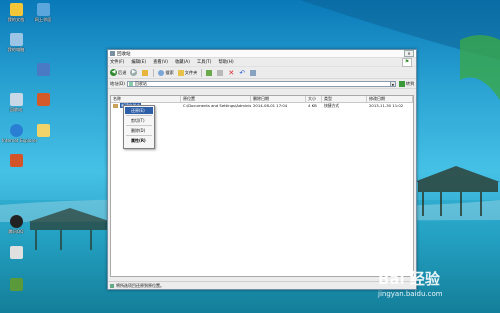 This screenshot has width=500, height=313. What do you see at coordinates (386, 105) in the screenshot?
I see `file-modified-date-cell: 2013-11-30 11:02` at bounding box center [386, 105].